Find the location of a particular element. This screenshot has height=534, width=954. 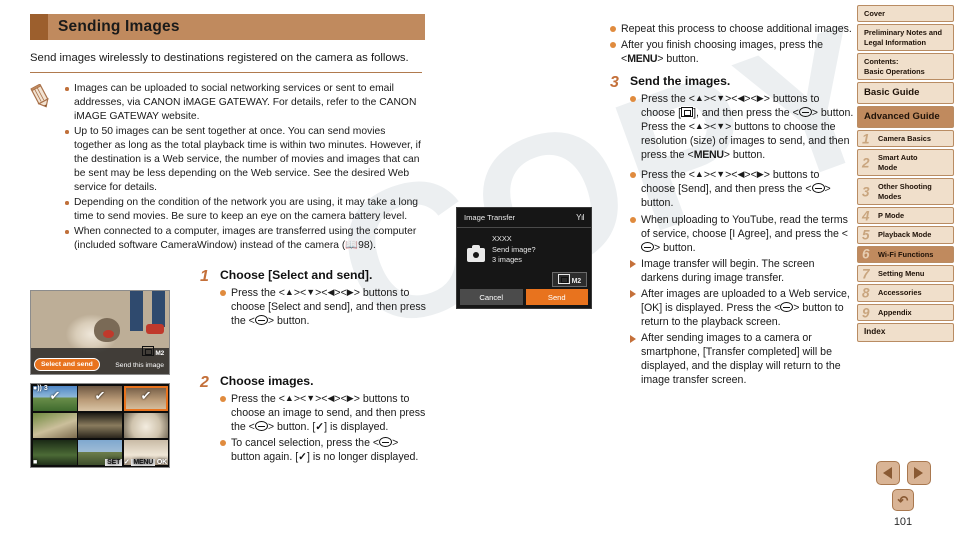

image-quality-icon: ■ is located at coordinates (35, 462).